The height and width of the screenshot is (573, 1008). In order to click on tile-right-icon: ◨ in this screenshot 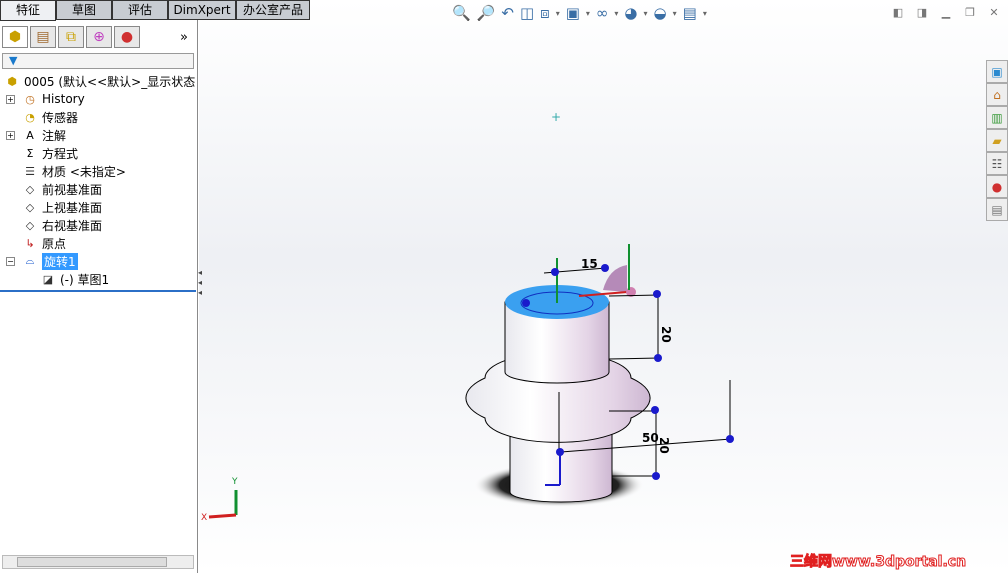, I will do `click(922, 13)`.